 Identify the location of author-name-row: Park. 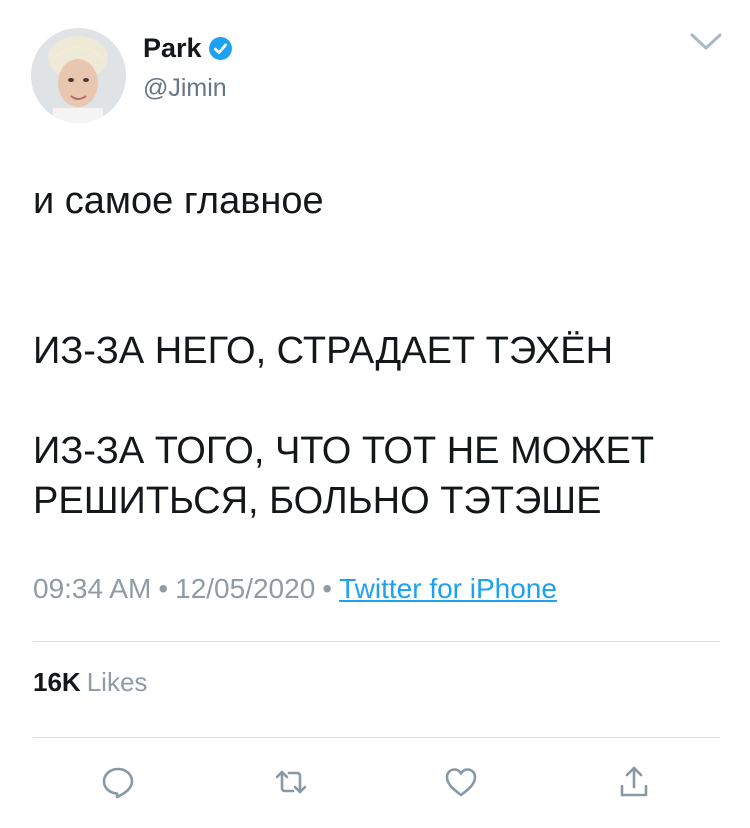
(188, 48).